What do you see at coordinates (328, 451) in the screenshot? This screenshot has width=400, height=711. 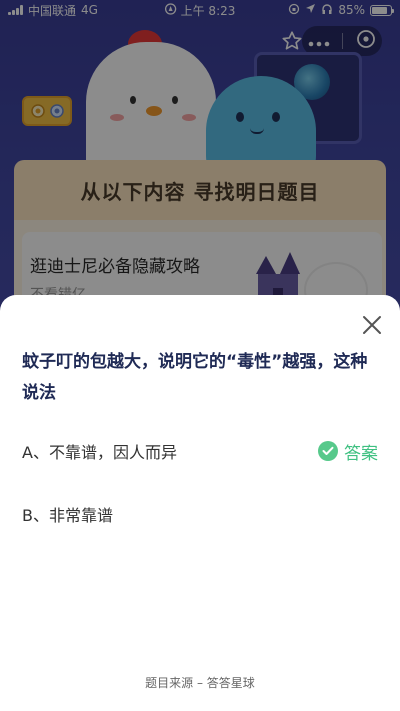 I see `check-circle-icon` at bounding box center [328, 451].